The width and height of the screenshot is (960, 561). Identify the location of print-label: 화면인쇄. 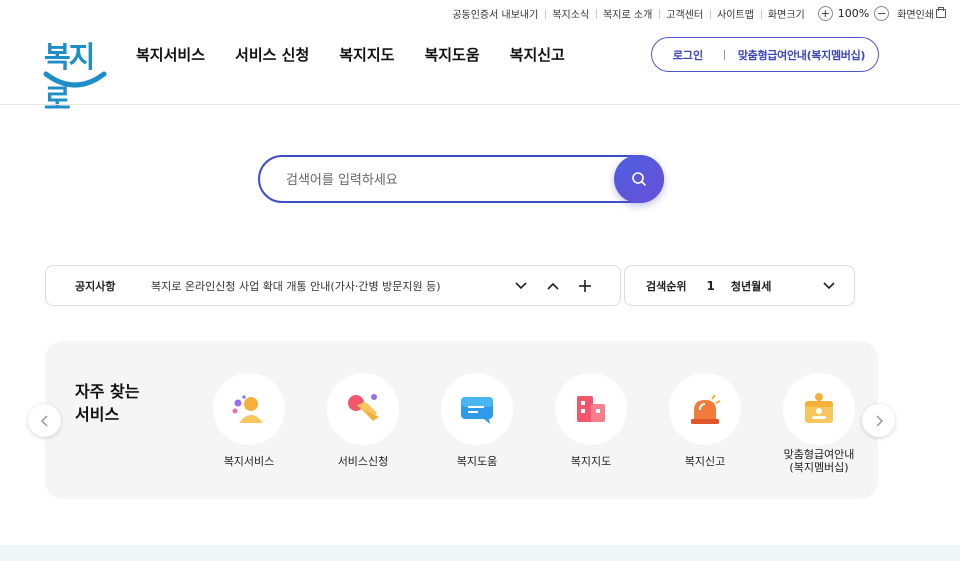
(915, 15).